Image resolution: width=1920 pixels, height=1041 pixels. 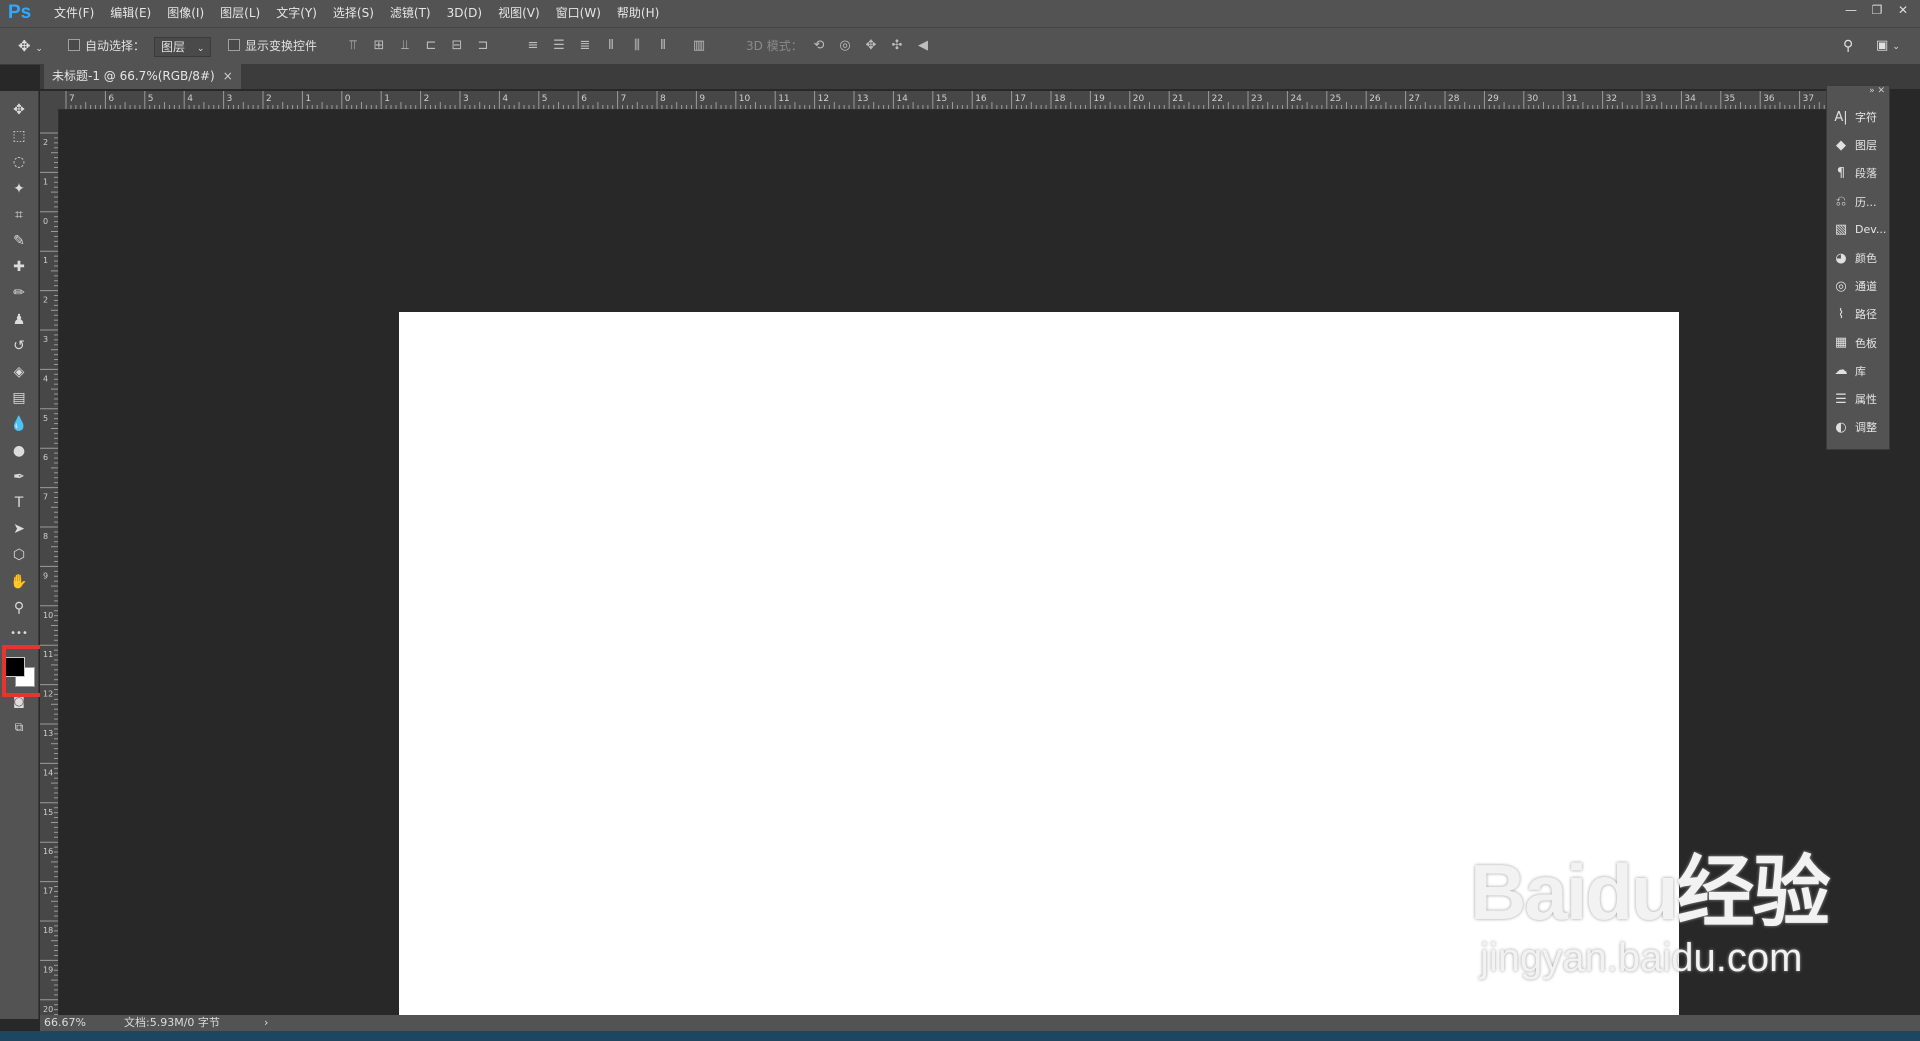 What do you see at coordinates (228, 76) in the screenshot?
I see `close-tab-icon: ×` at bounding box center [228, 76].